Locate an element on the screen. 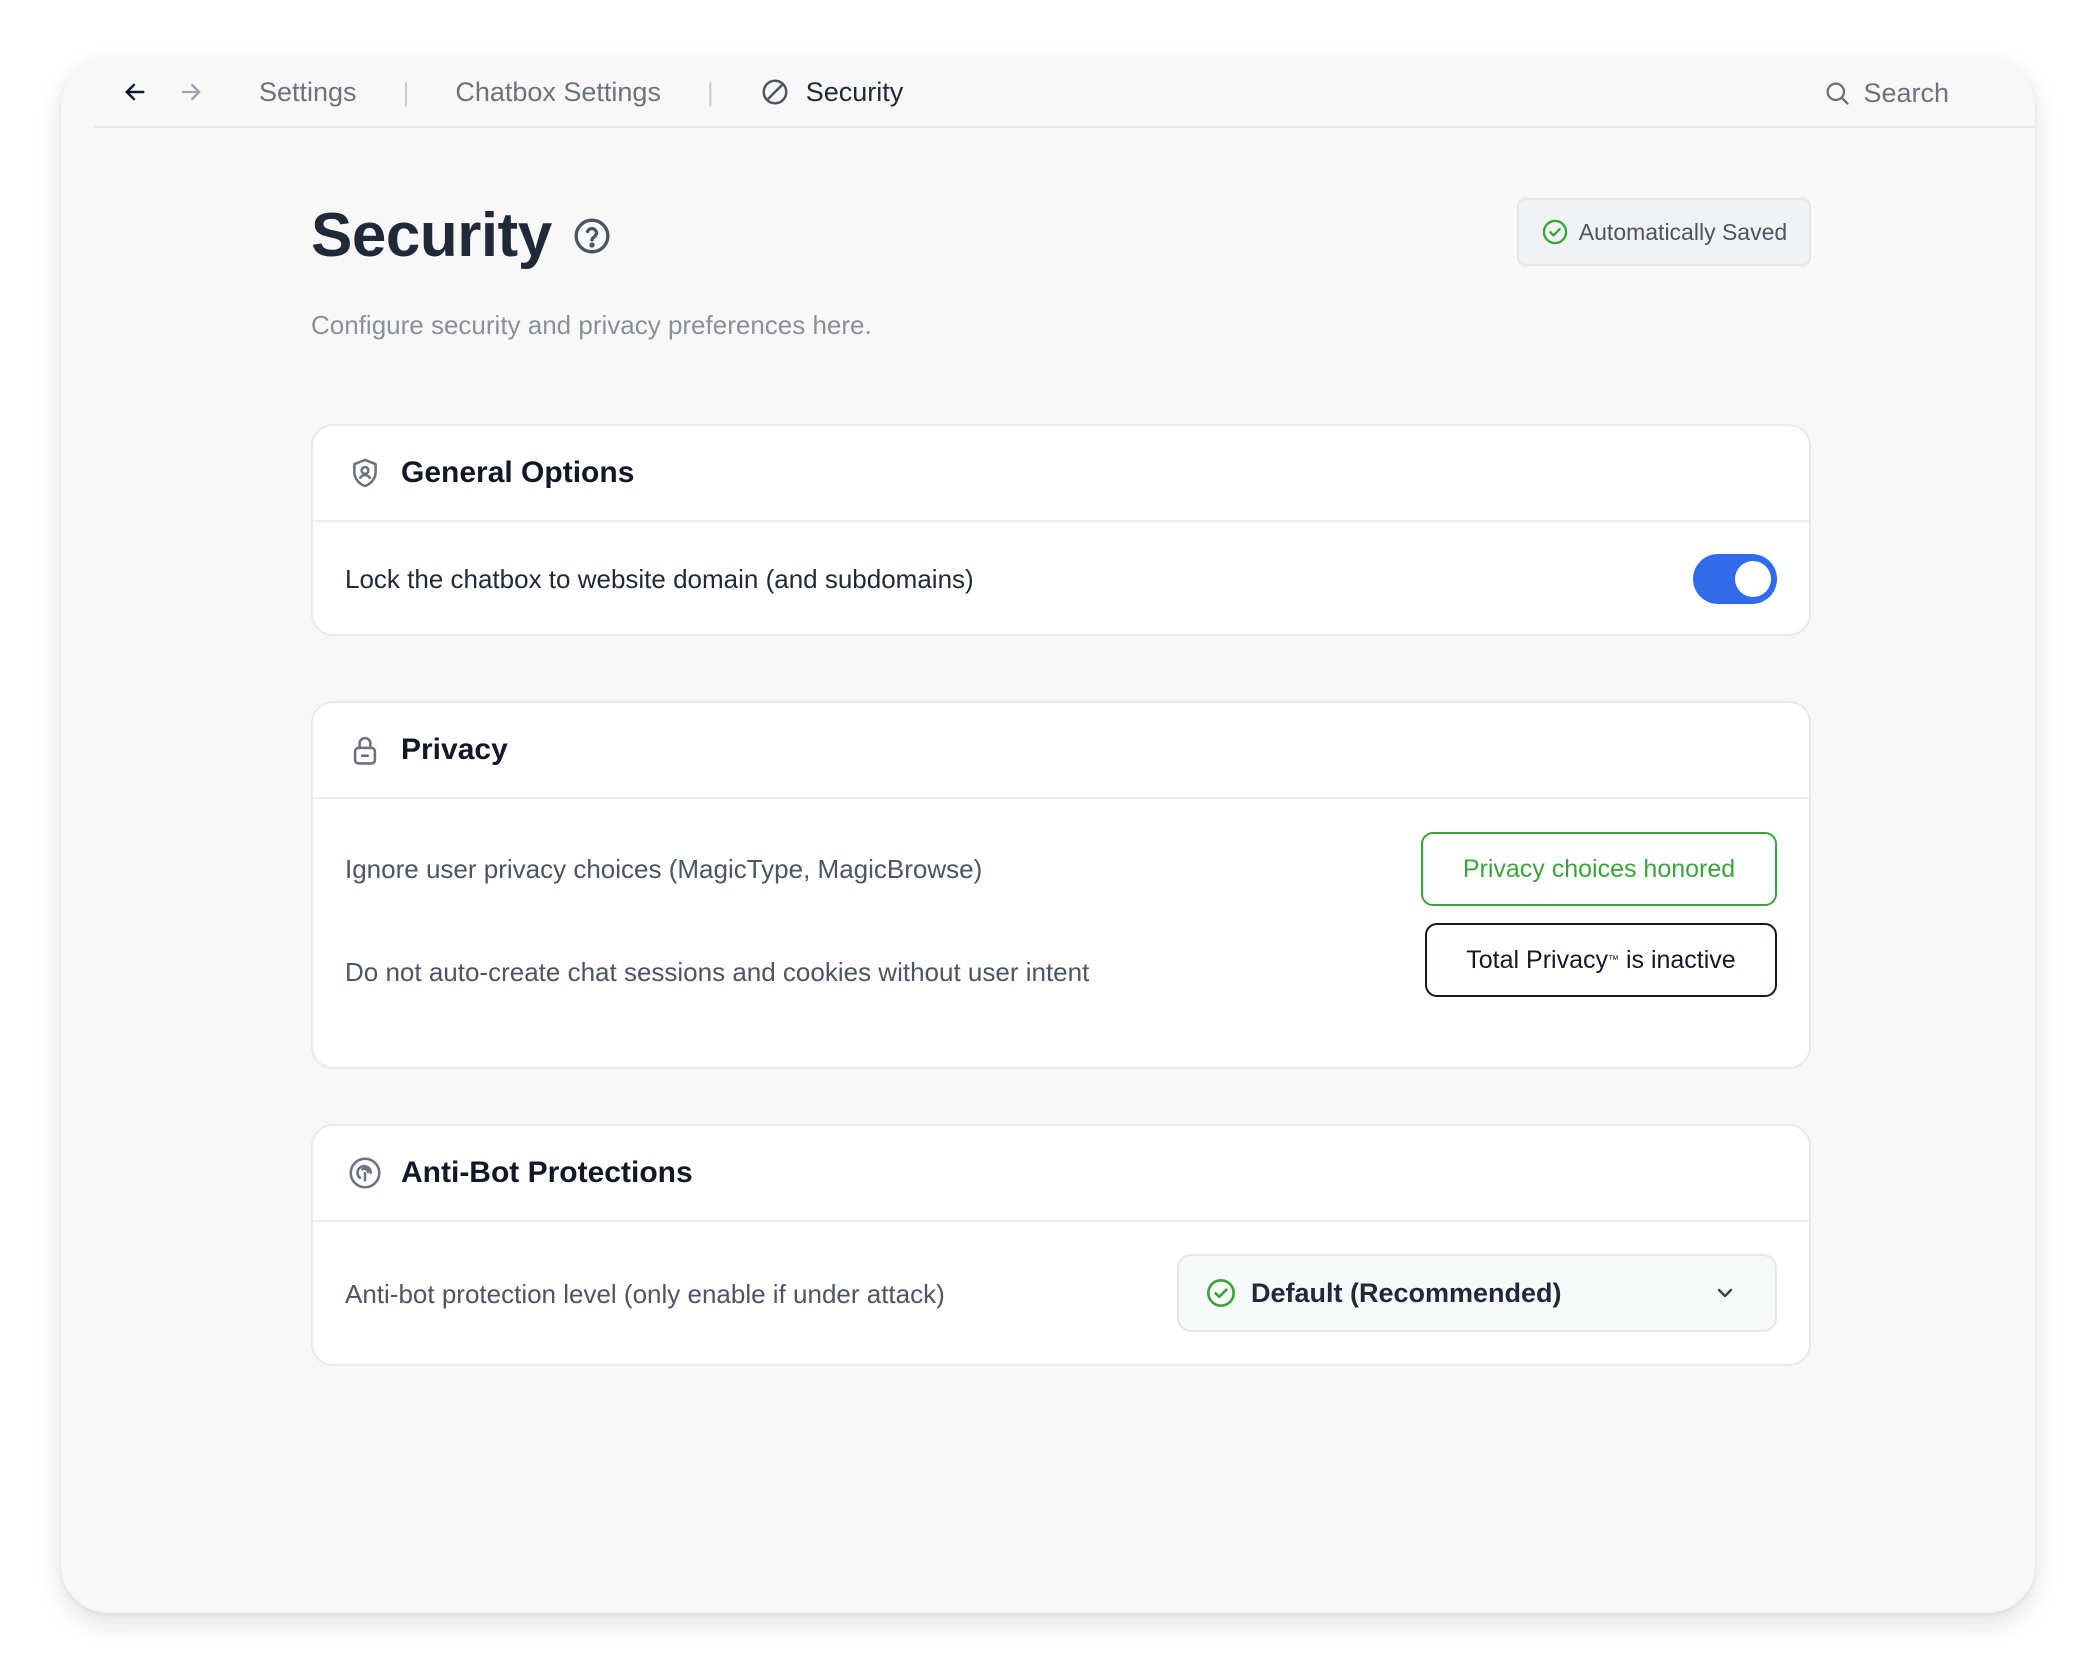 This screenshot has width=2096, height=1675. no-entry-icon is located at coordinates (776, 92).